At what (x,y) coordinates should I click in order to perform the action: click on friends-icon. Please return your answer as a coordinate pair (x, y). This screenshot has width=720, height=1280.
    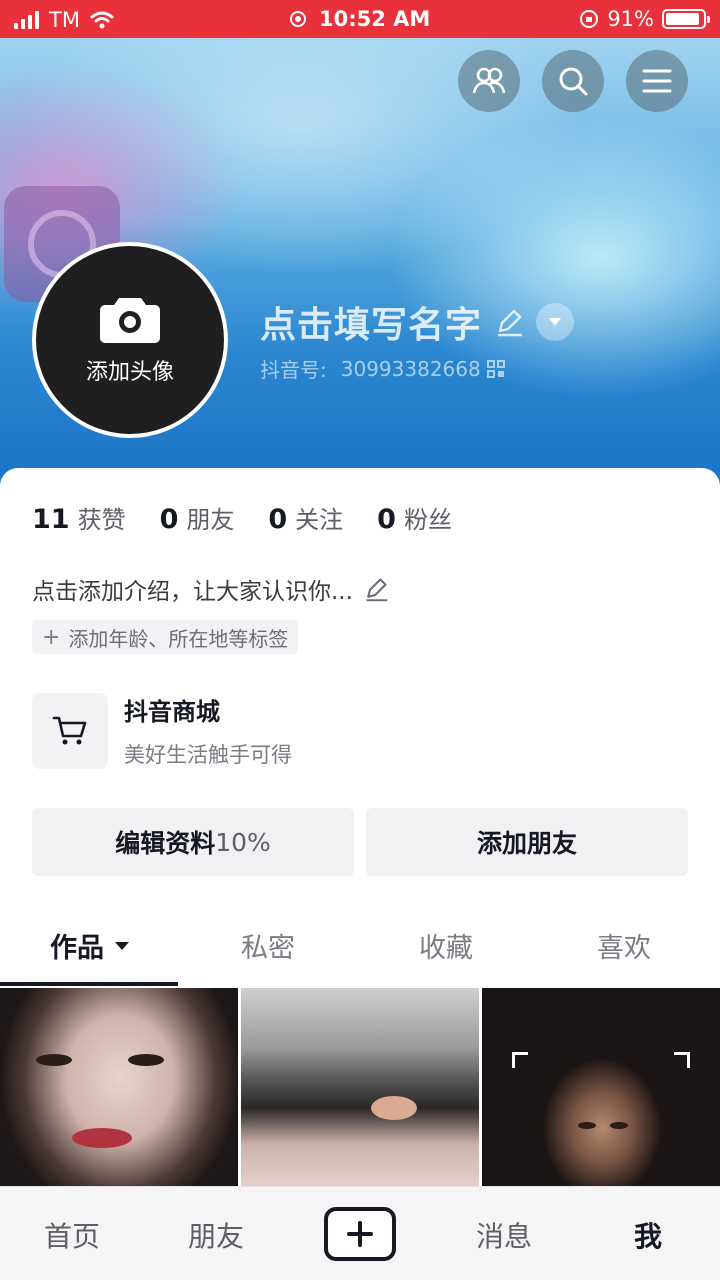
    Looking at the image, I should click on (489, 80).